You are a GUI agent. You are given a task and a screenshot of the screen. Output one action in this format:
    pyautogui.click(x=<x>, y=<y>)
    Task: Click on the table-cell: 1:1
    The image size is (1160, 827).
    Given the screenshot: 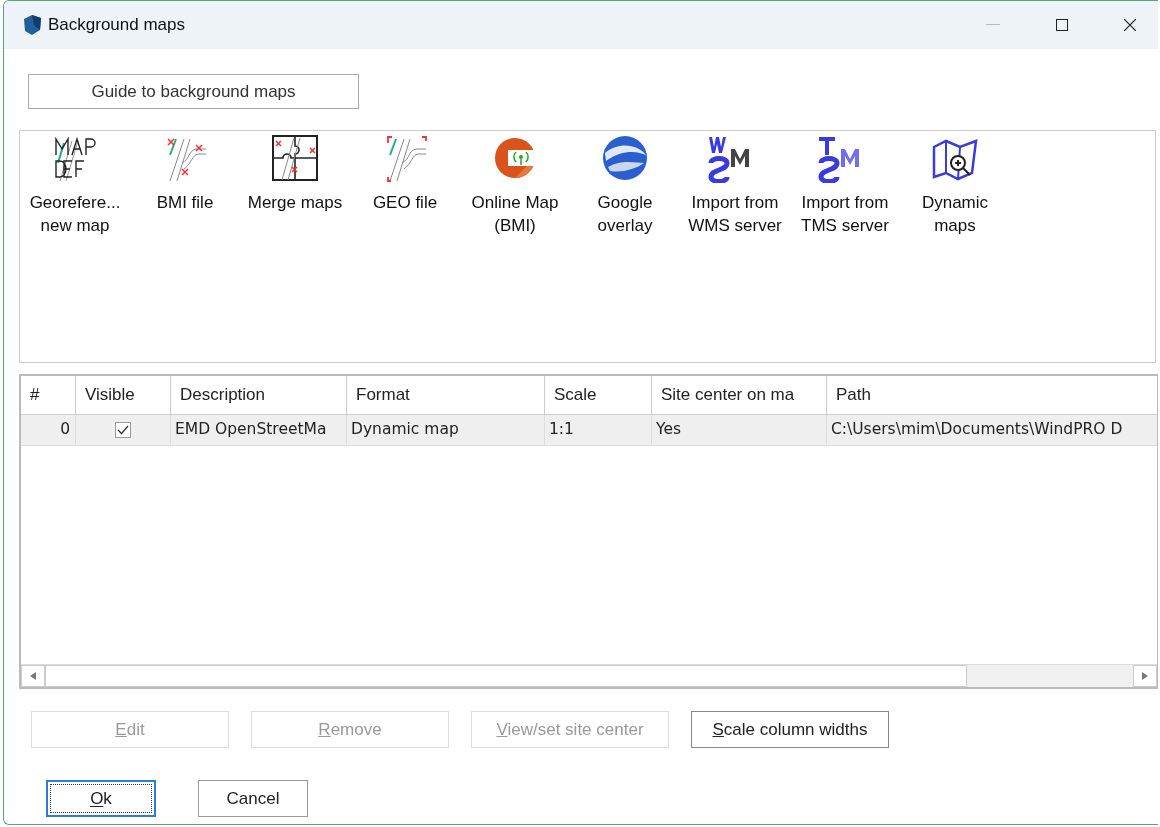 What is the action you would take?
    pyautogui.click(x=561, y=429)
    